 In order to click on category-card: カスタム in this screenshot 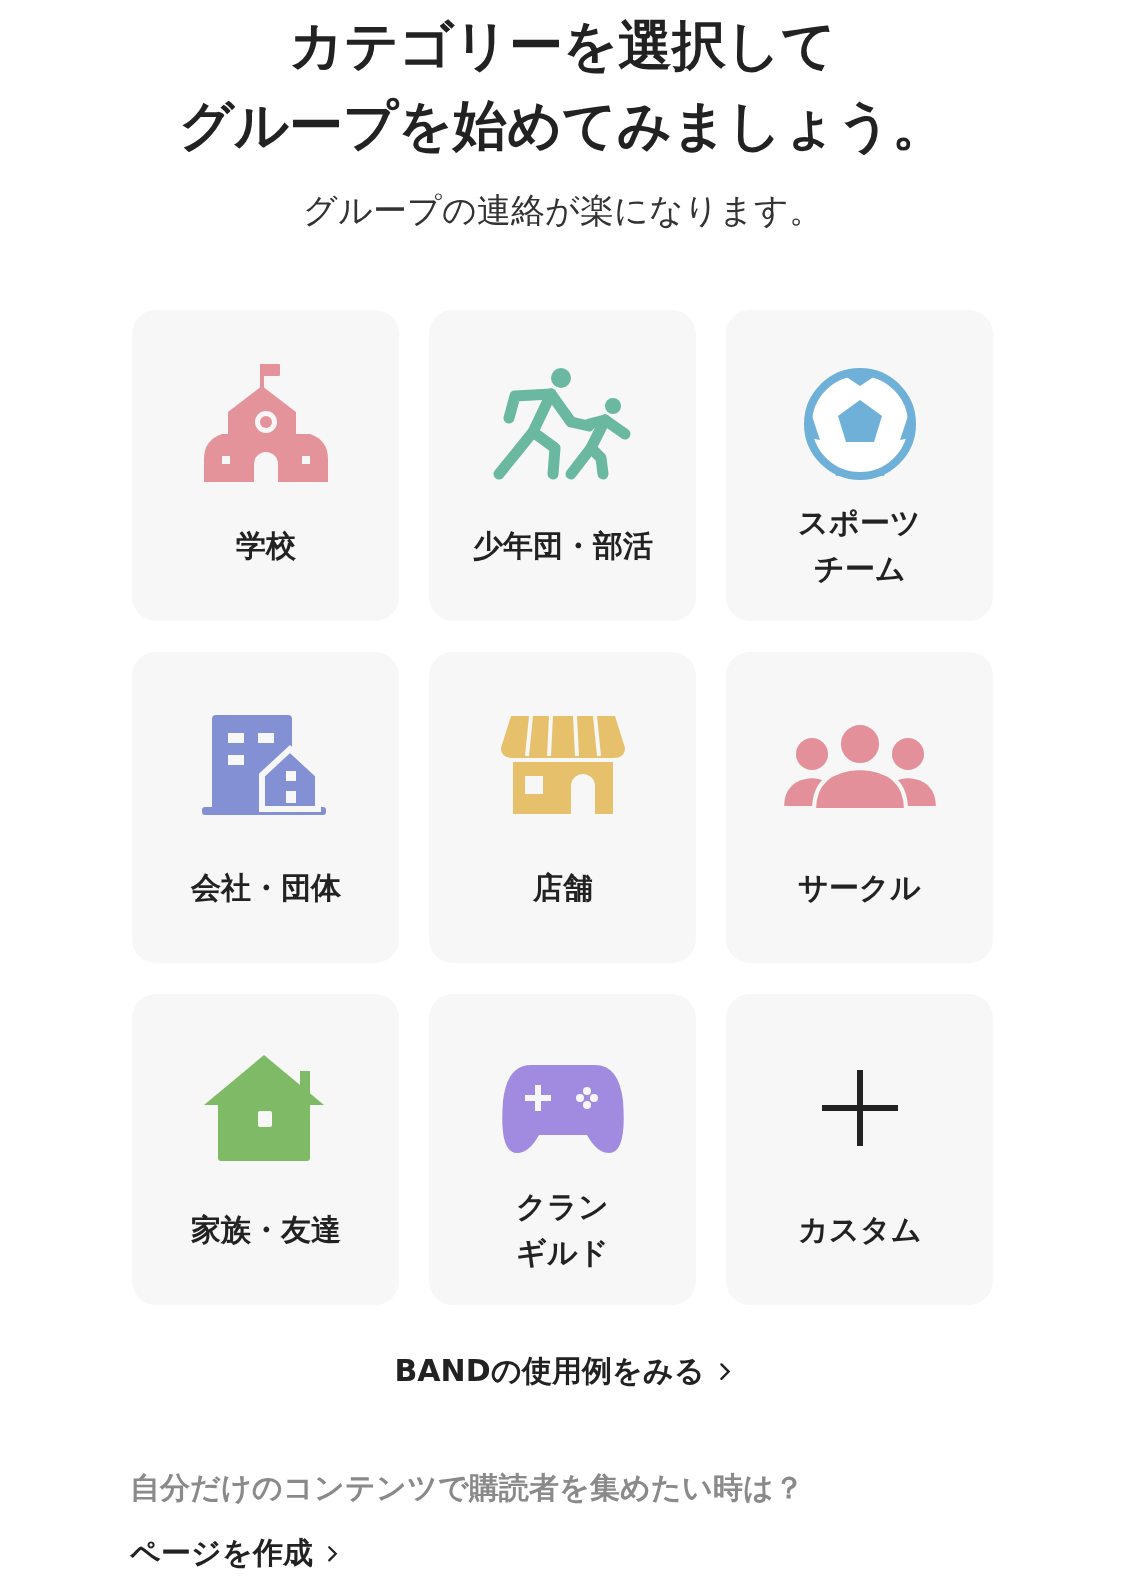, I will do `click(859, 1149)`.